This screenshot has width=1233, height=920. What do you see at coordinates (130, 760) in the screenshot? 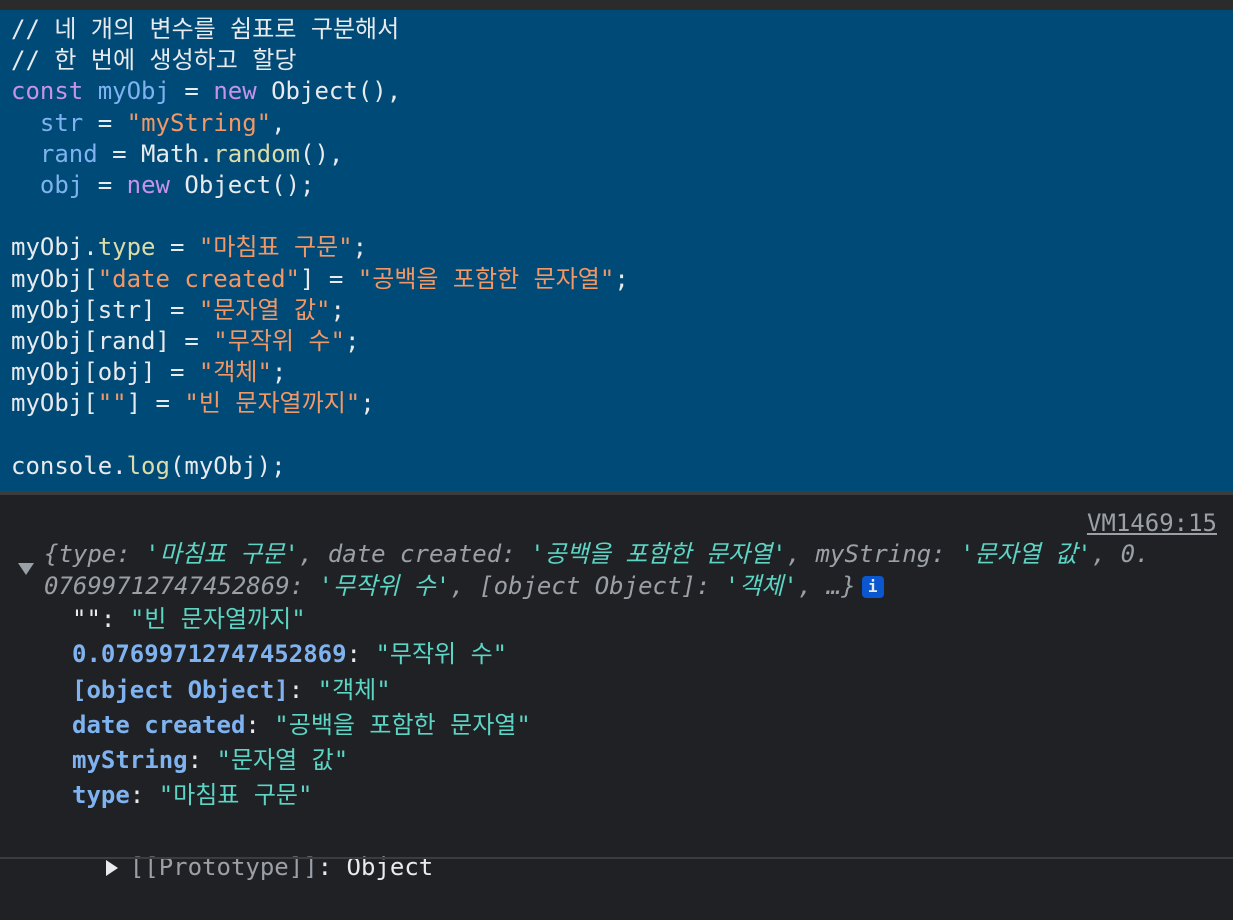
I see `property-key: myString` at bounding box center [130, 760].